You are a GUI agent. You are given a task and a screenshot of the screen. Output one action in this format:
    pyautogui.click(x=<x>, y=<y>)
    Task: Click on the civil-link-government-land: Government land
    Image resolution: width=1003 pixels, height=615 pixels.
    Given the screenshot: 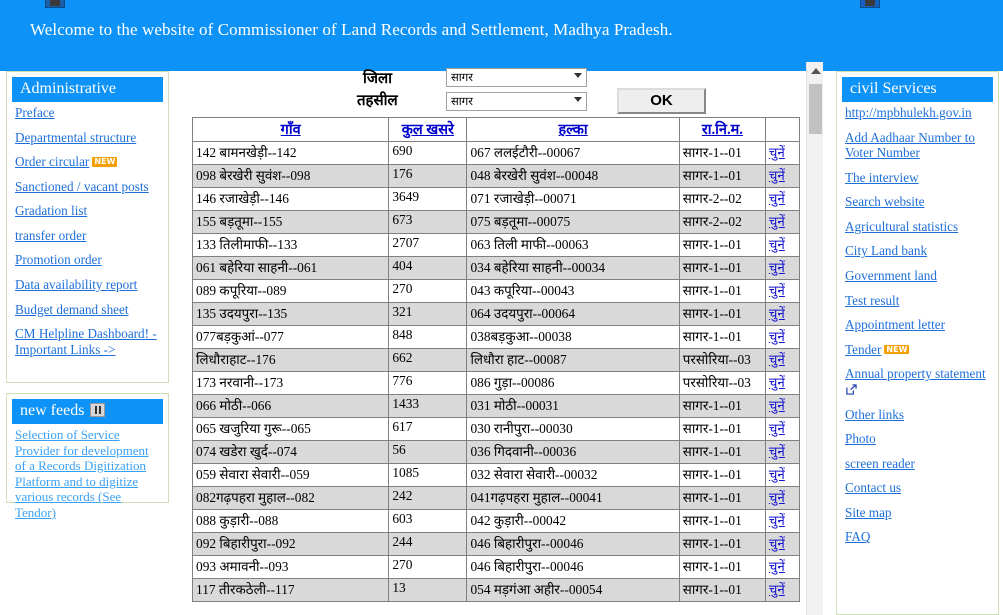 What is the action you would take?
    pyautogui.click(x=918, y=276)
    